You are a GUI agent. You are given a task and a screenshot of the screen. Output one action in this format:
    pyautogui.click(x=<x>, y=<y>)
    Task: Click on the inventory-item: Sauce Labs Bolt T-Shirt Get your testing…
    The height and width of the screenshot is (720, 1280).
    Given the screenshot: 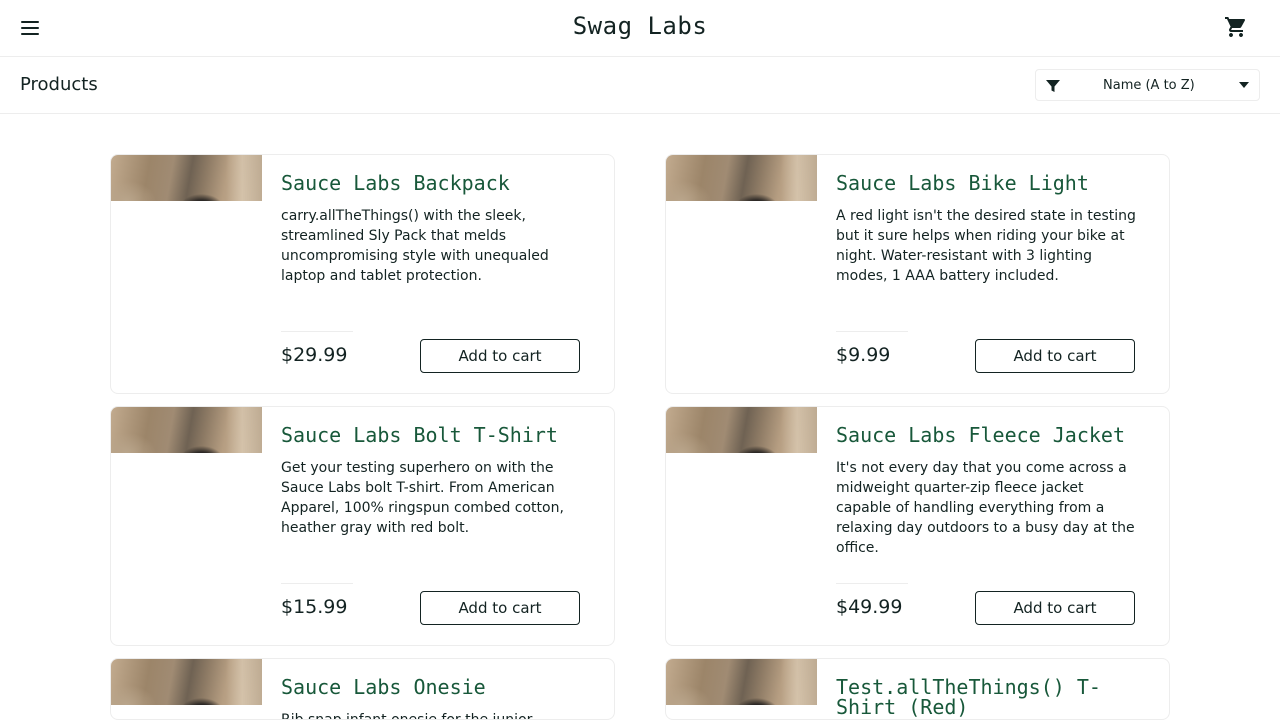 What is the action you would take?
    pyautogui.click(x=362, y=526)
    